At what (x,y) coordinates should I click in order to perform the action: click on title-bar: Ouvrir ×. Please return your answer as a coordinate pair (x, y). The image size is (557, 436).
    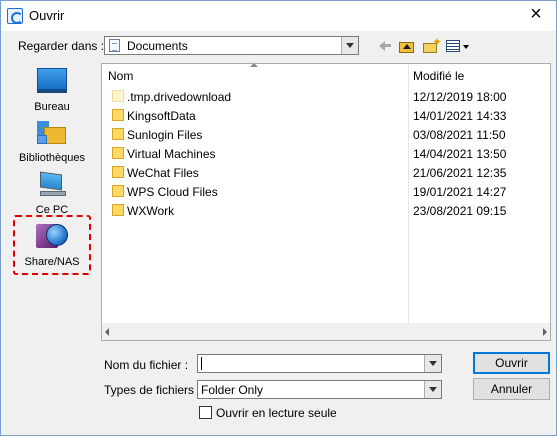
    Looking at the image, I should click on (278, 16).